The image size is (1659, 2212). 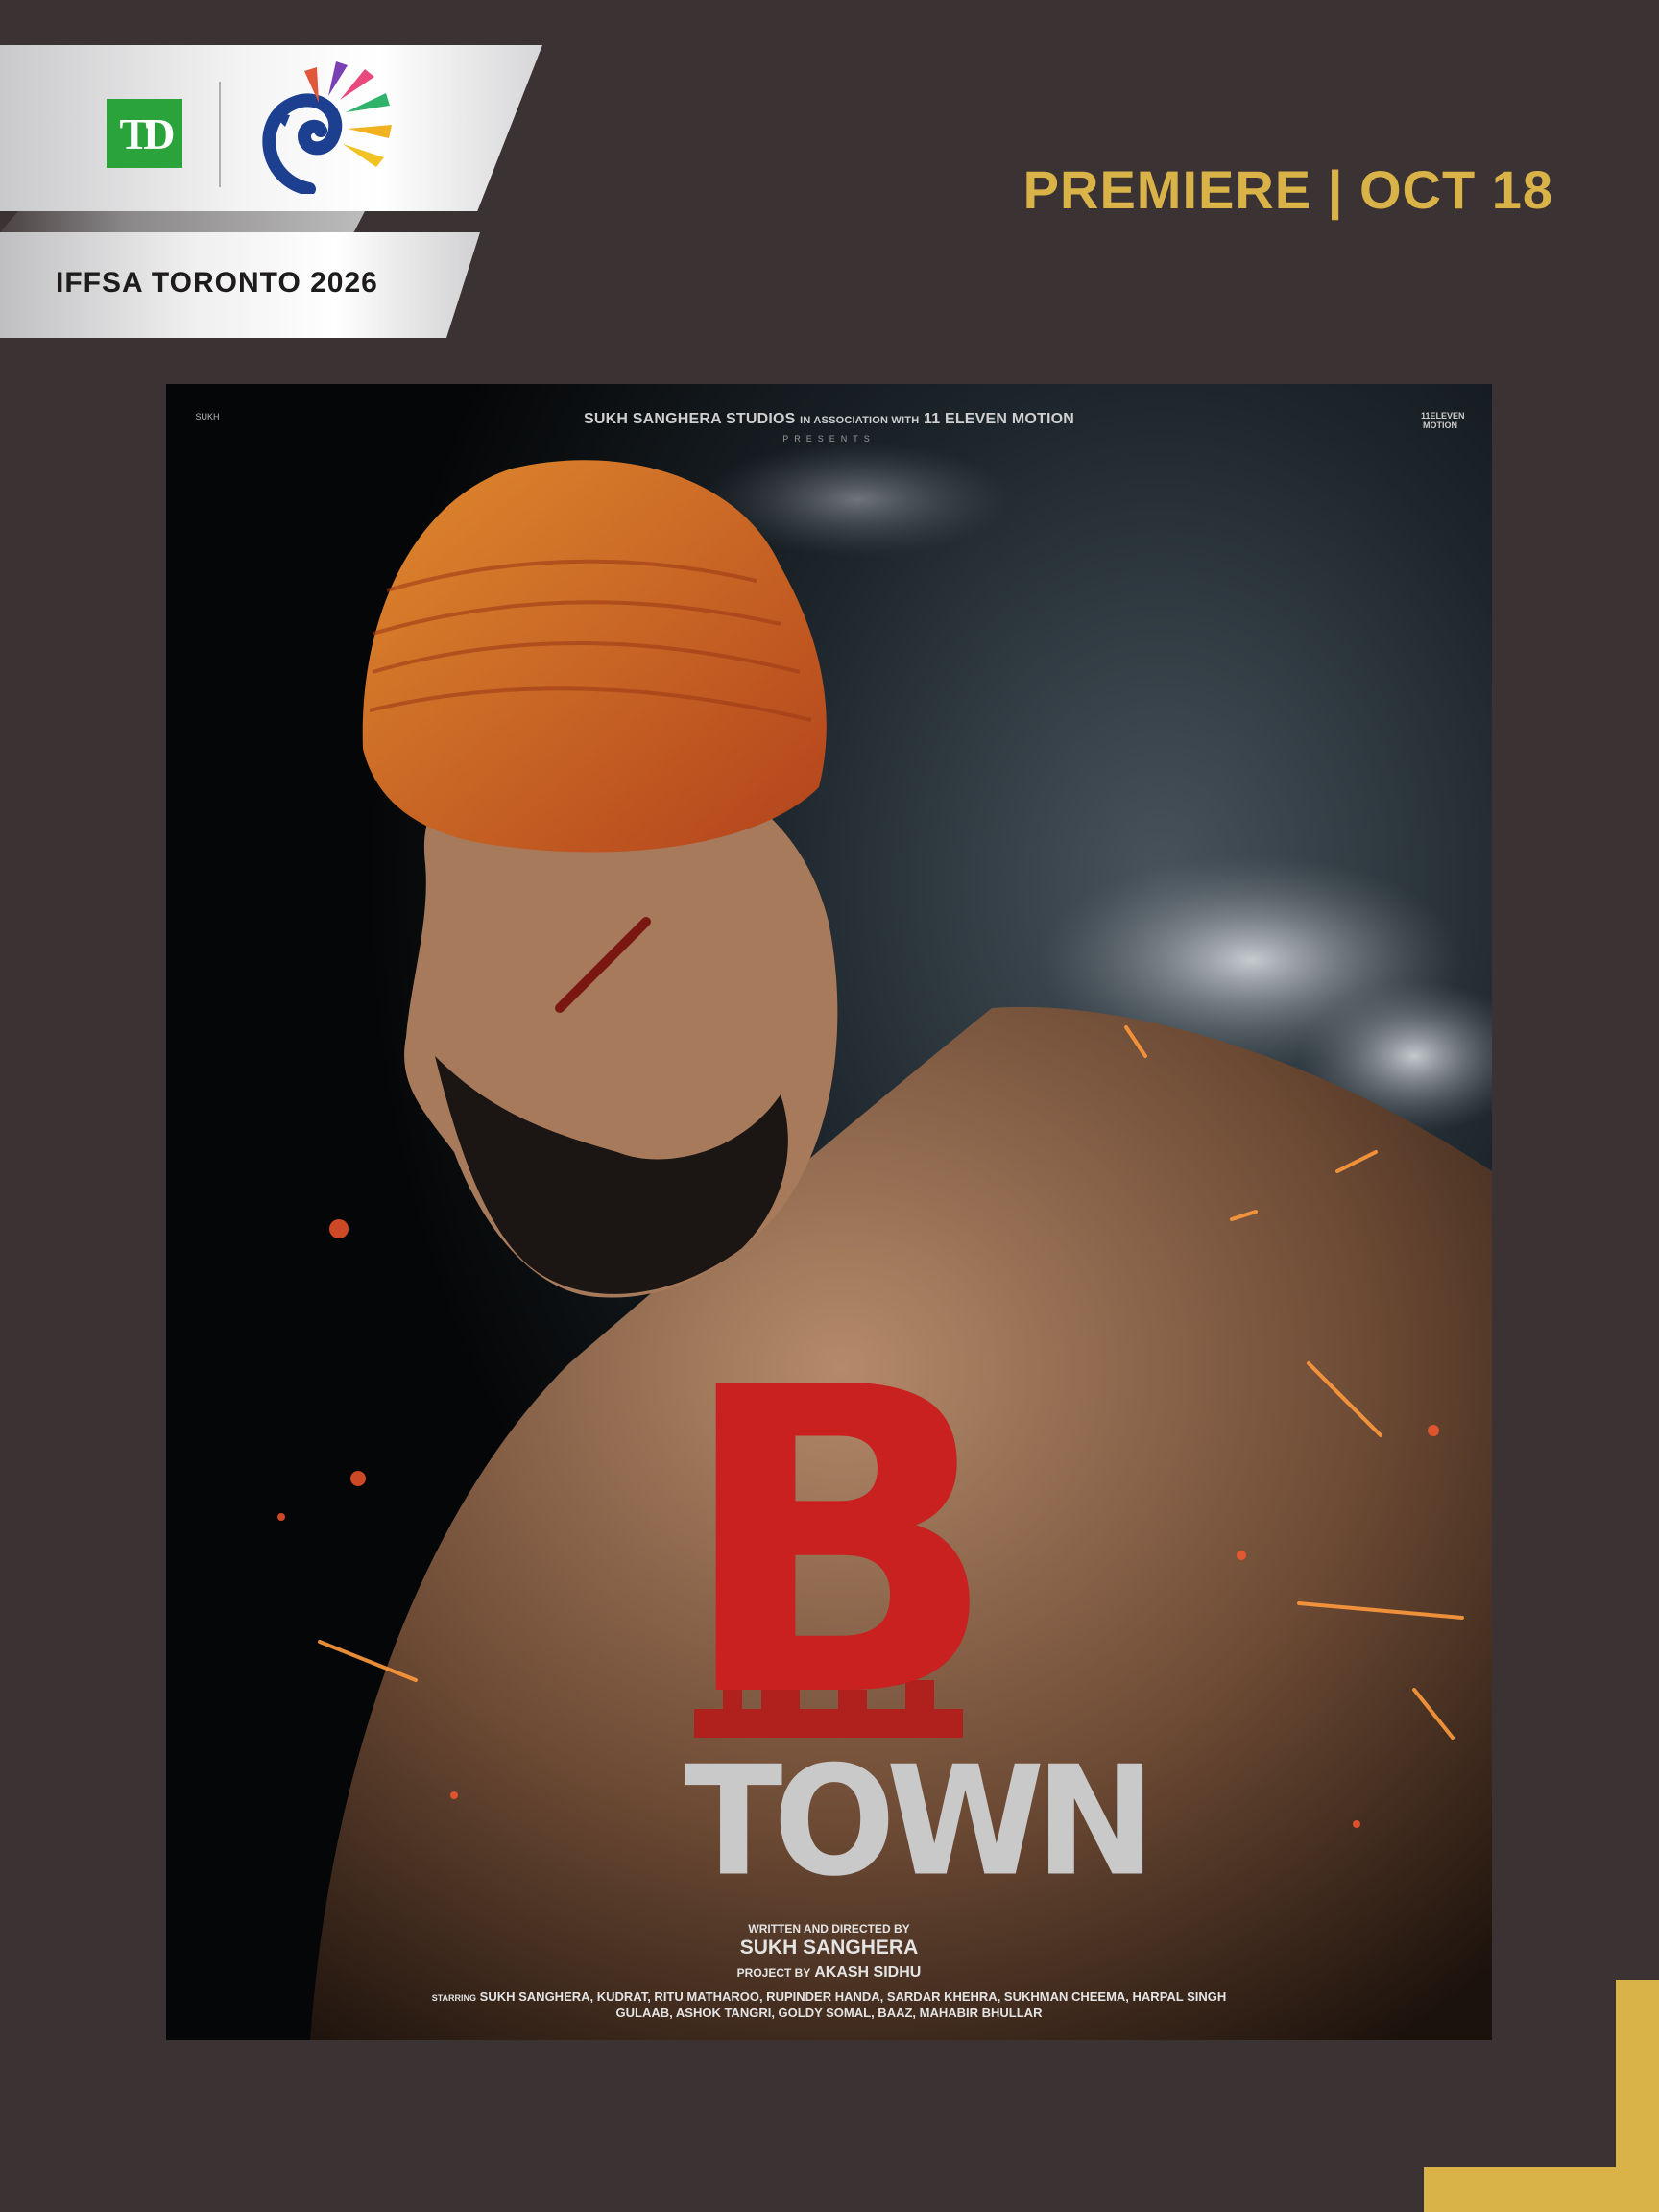 What do you see at coordinates (868, 1972) in the screenshot?
I see `project-by-name: AKASH SIDHU` at bounding box center [868, 1972].